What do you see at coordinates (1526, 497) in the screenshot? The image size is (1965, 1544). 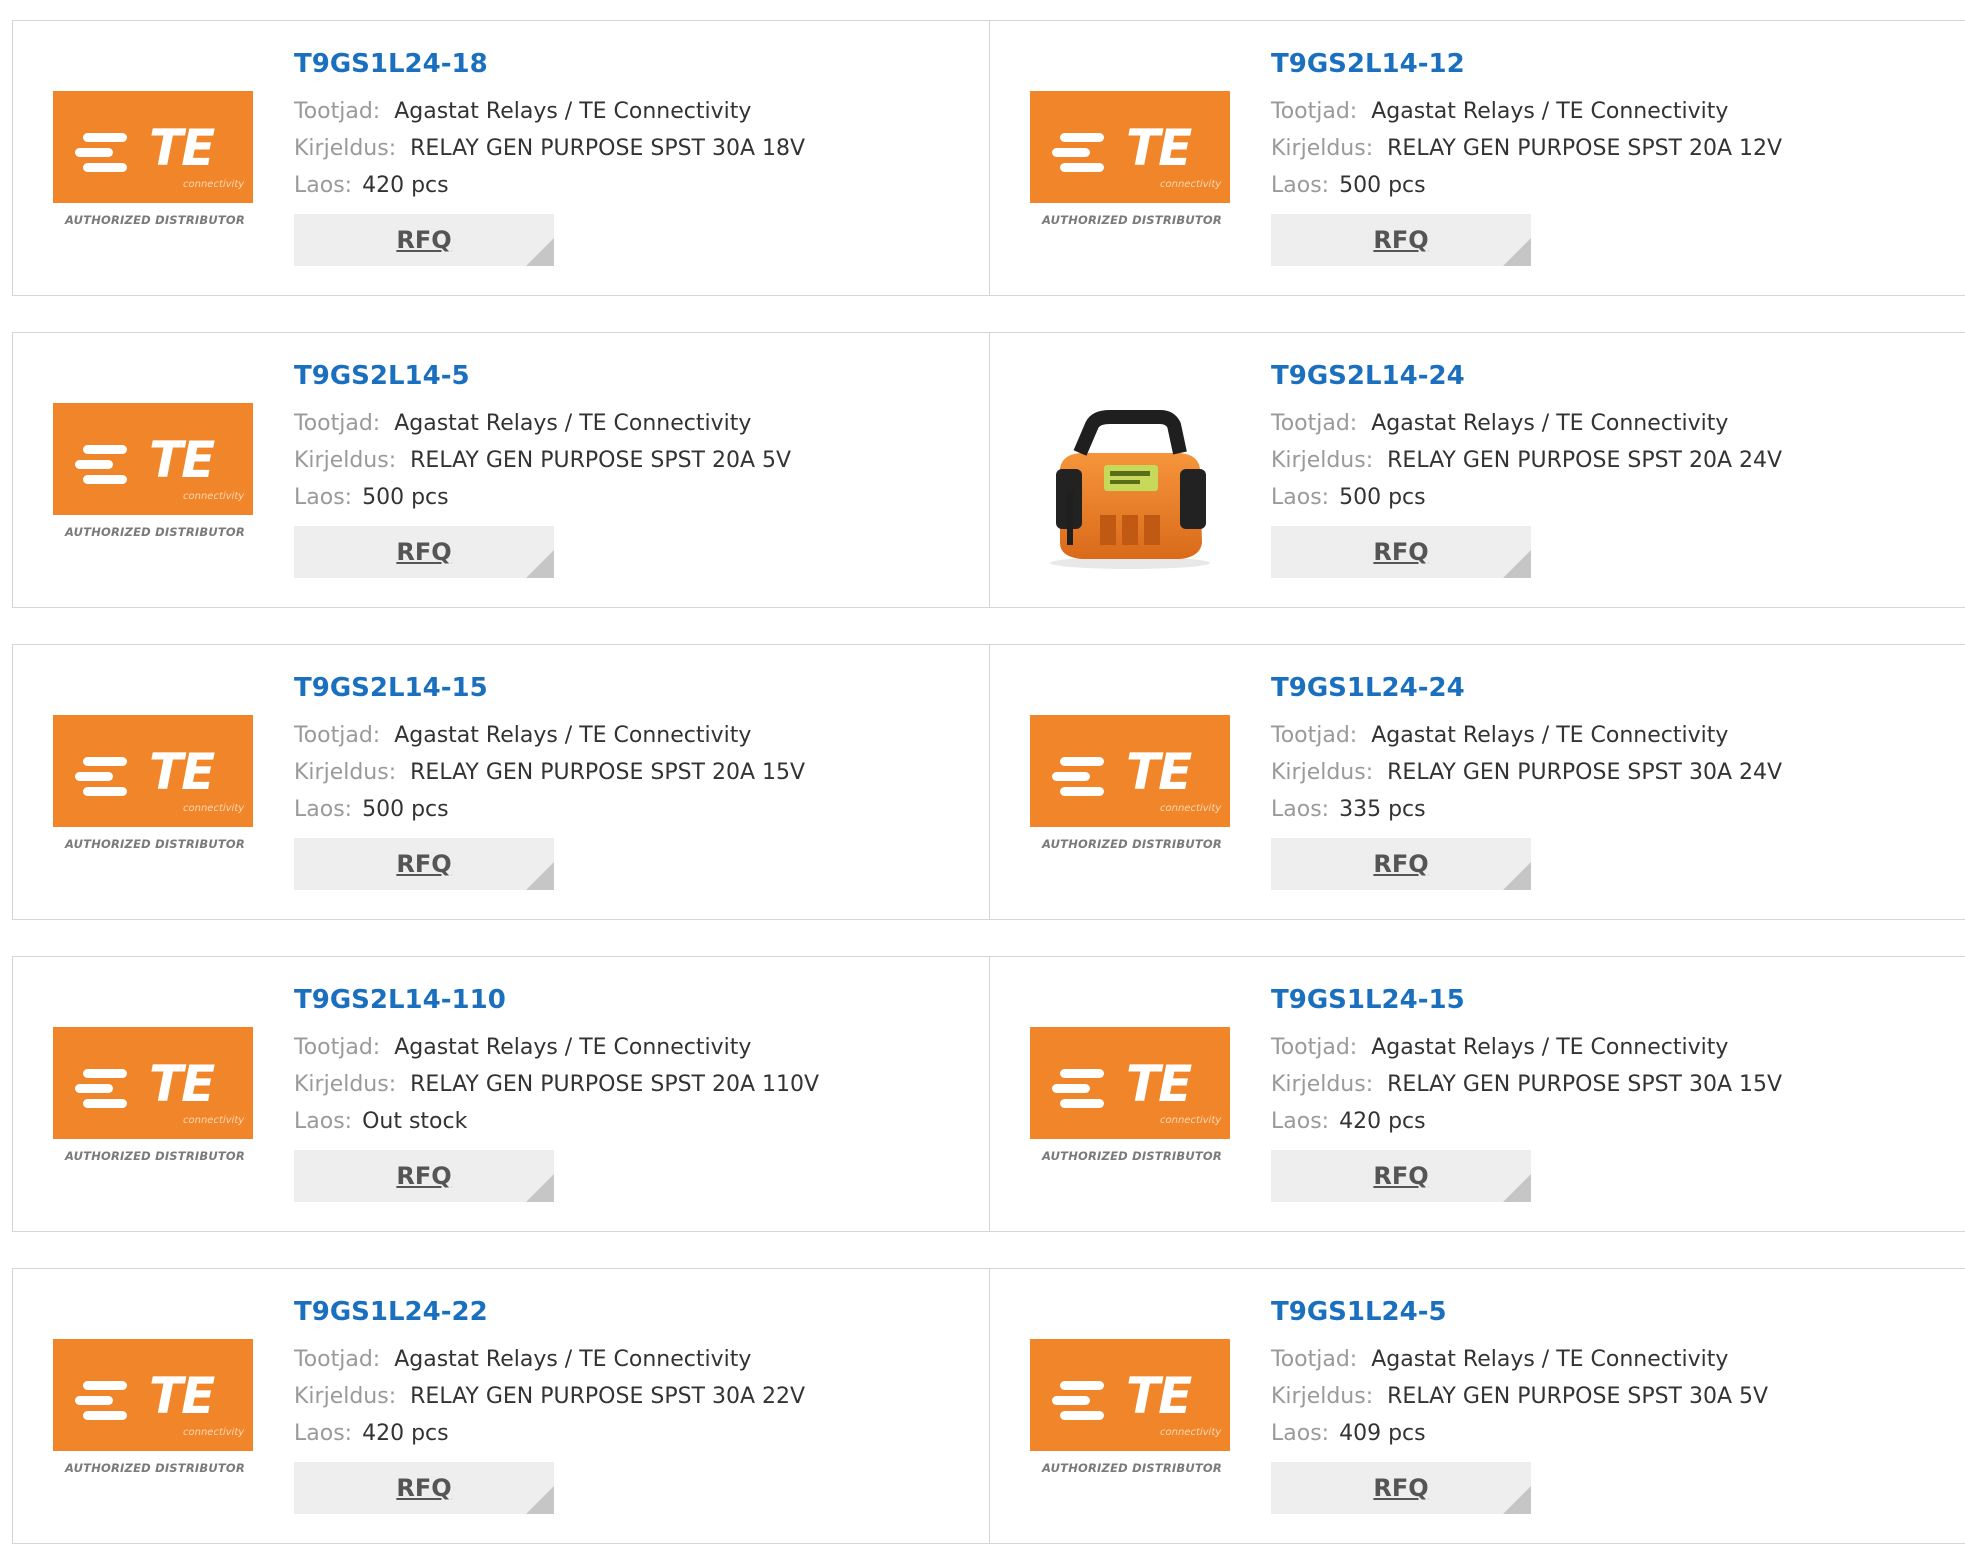 I see `stock-row: Laos: 500 pcs` at bounding box center [1526, 497].